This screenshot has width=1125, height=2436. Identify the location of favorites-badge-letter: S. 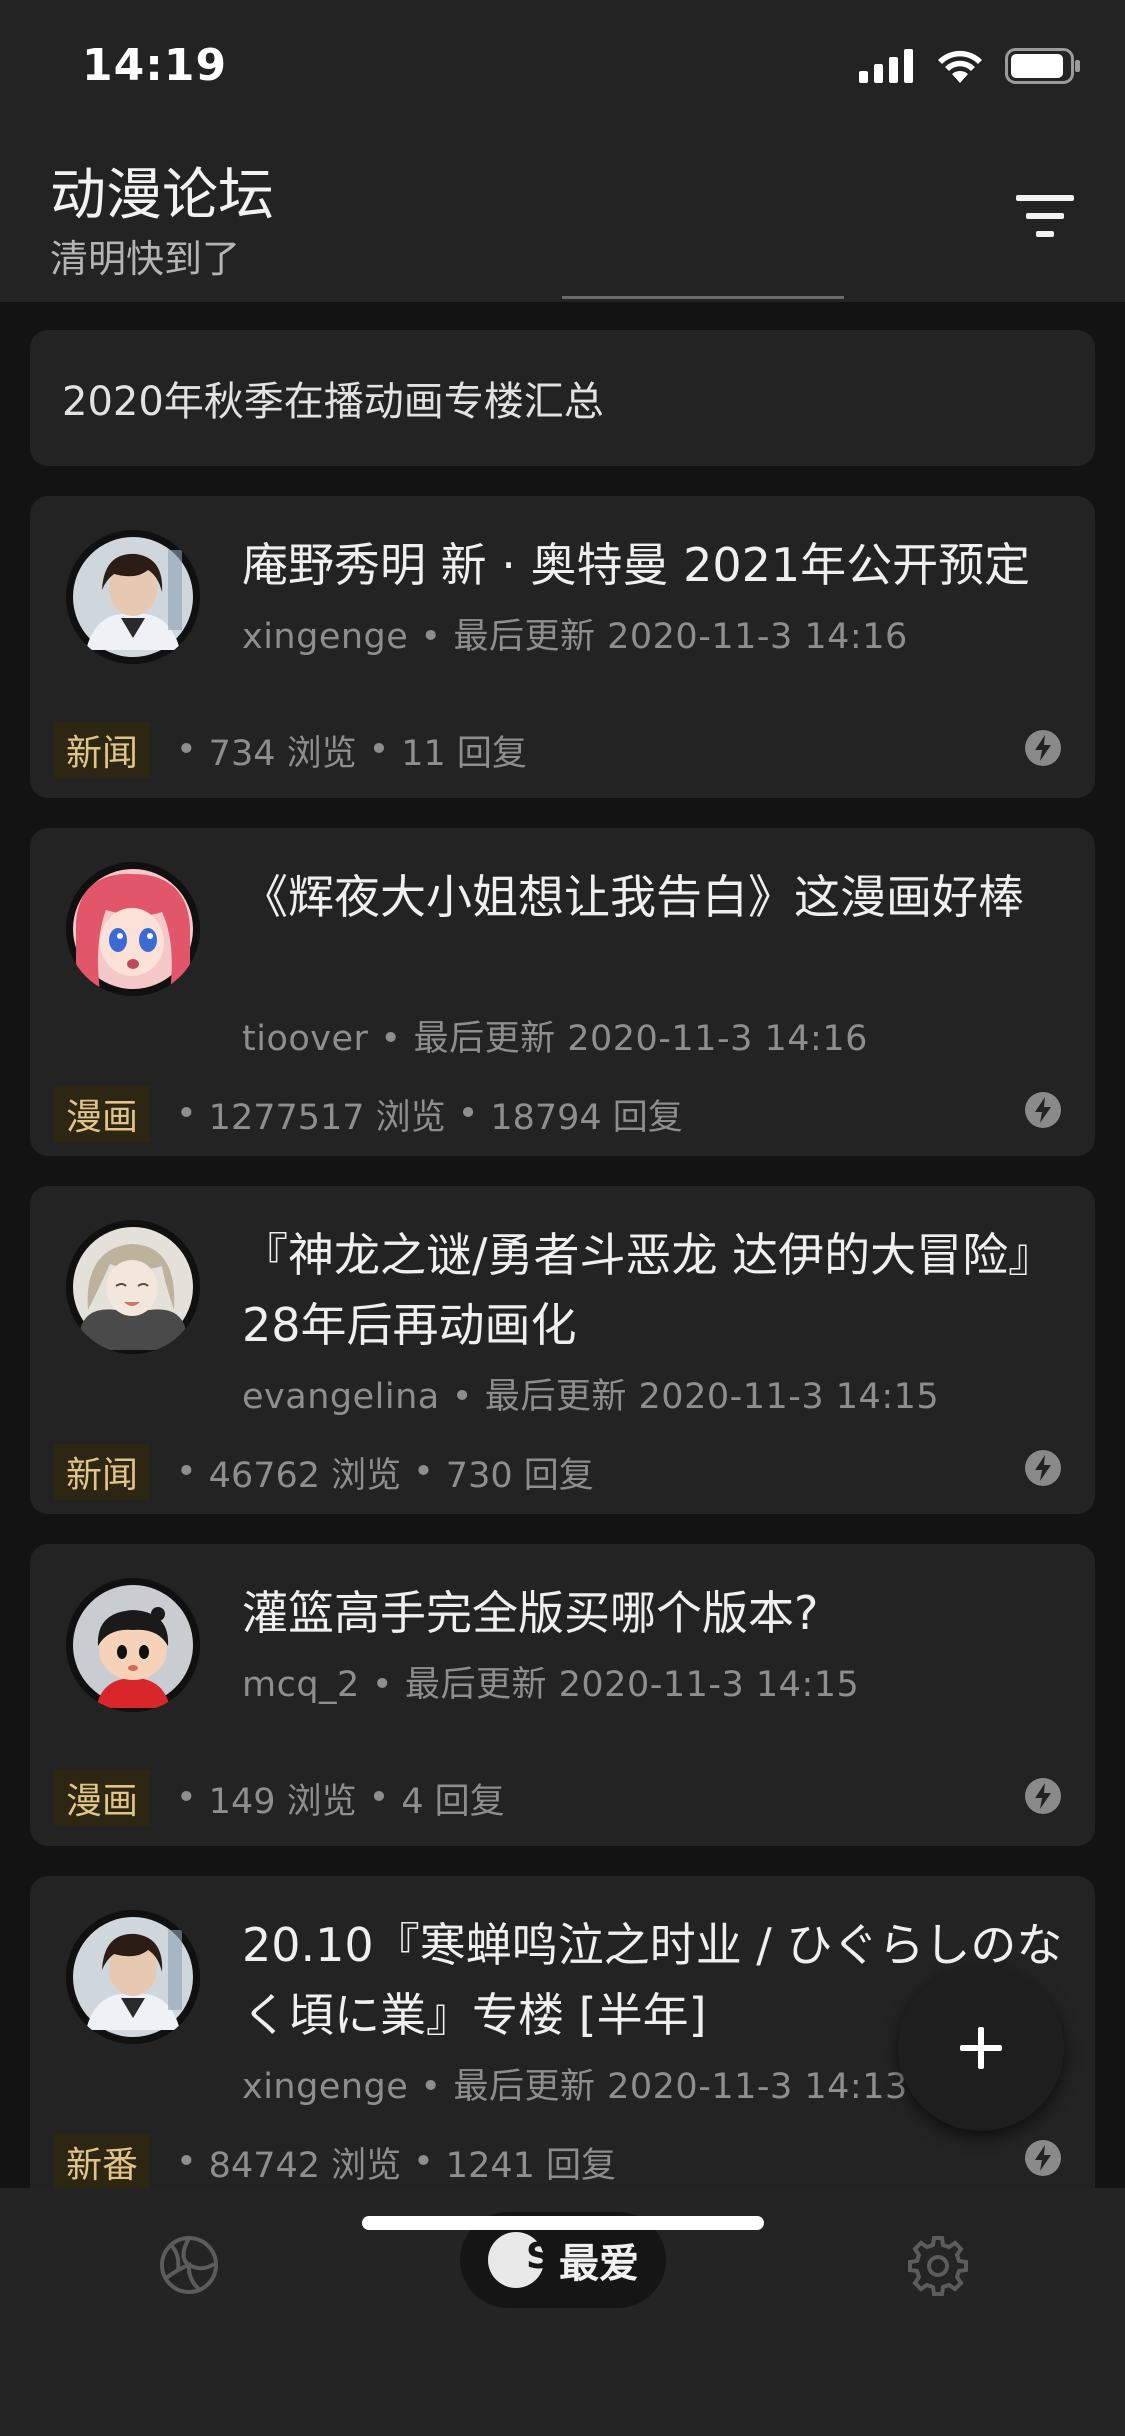
(539, 2256).